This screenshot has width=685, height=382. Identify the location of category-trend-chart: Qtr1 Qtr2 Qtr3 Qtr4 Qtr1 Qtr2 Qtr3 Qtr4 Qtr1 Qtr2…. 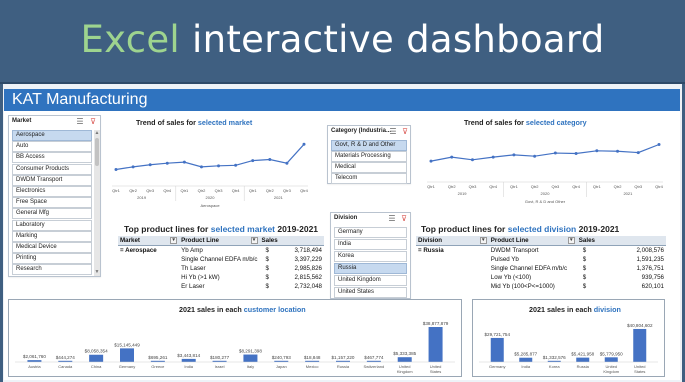
(545, 173).